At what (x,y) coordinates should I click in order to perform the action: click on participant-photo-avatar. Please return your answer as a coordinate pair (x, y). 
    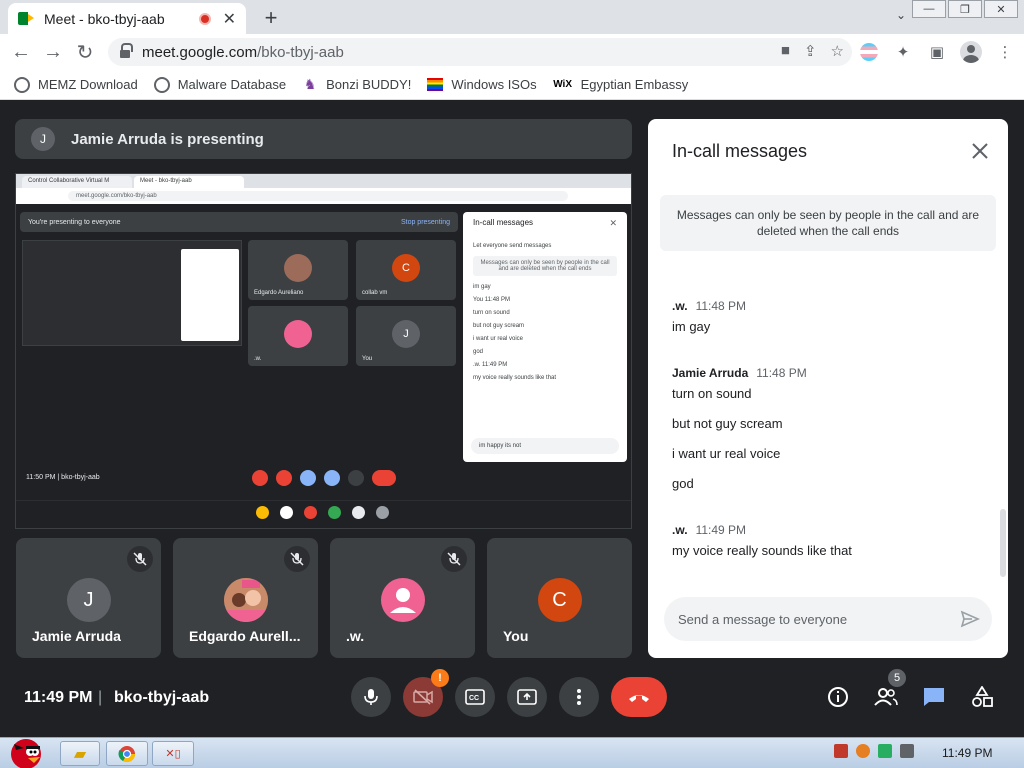
    Looking at the image, I should click on (245, 600).